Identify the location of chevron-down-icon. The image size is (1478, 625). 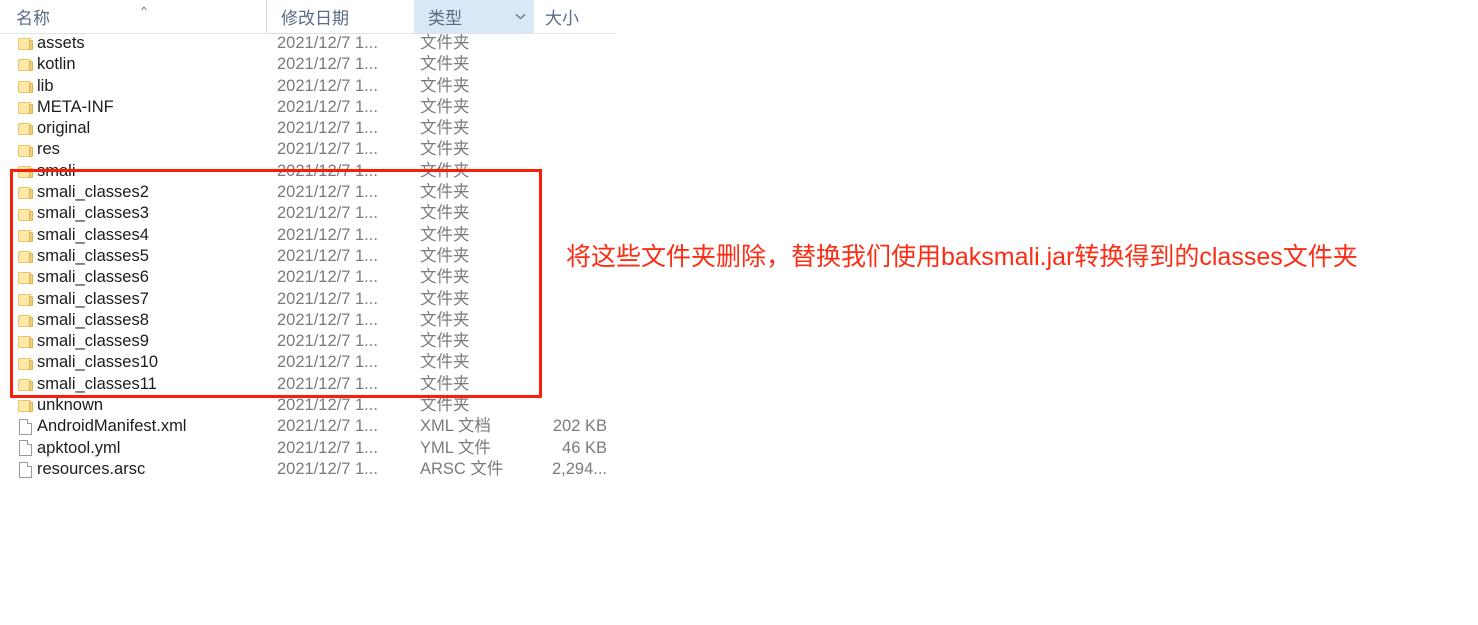
(520, 17).